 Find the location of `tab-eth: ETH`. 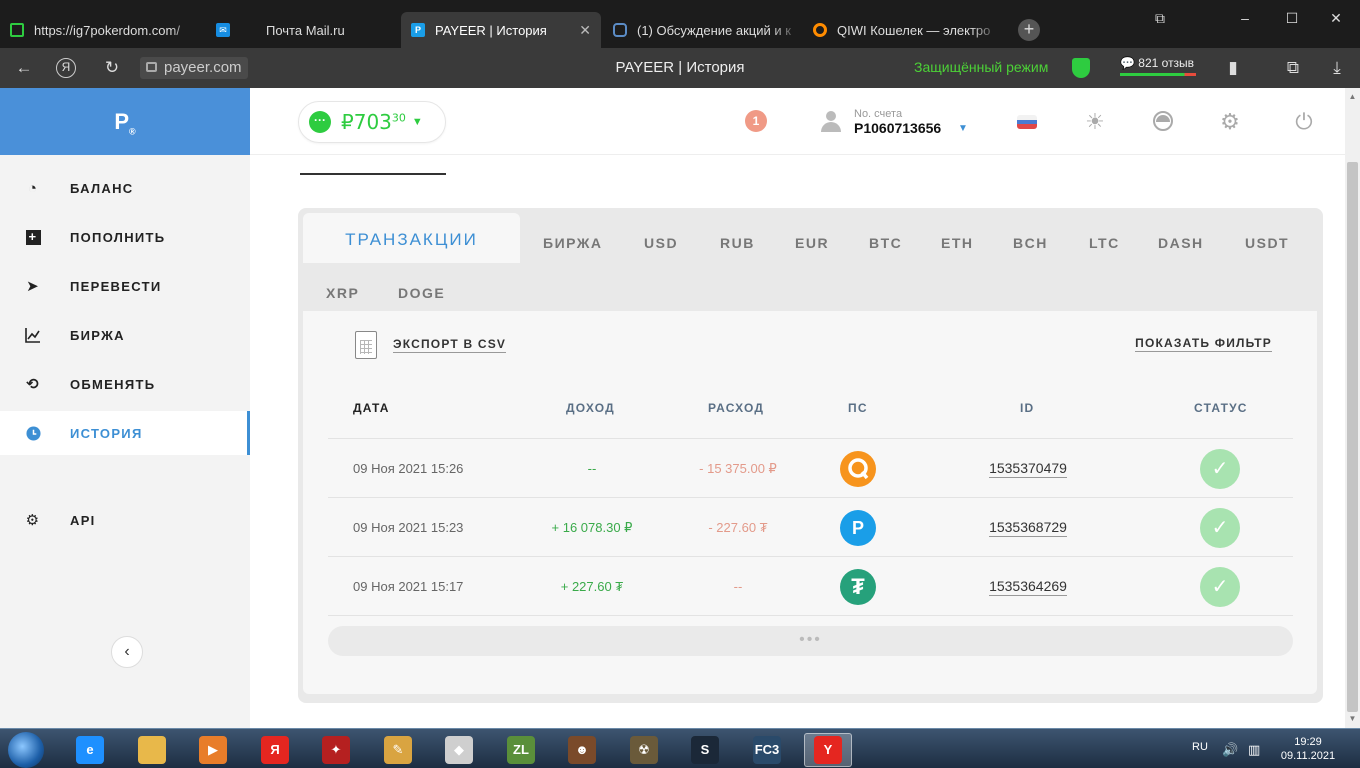

tab-eth: ETH is located at coordinates (957, 243).